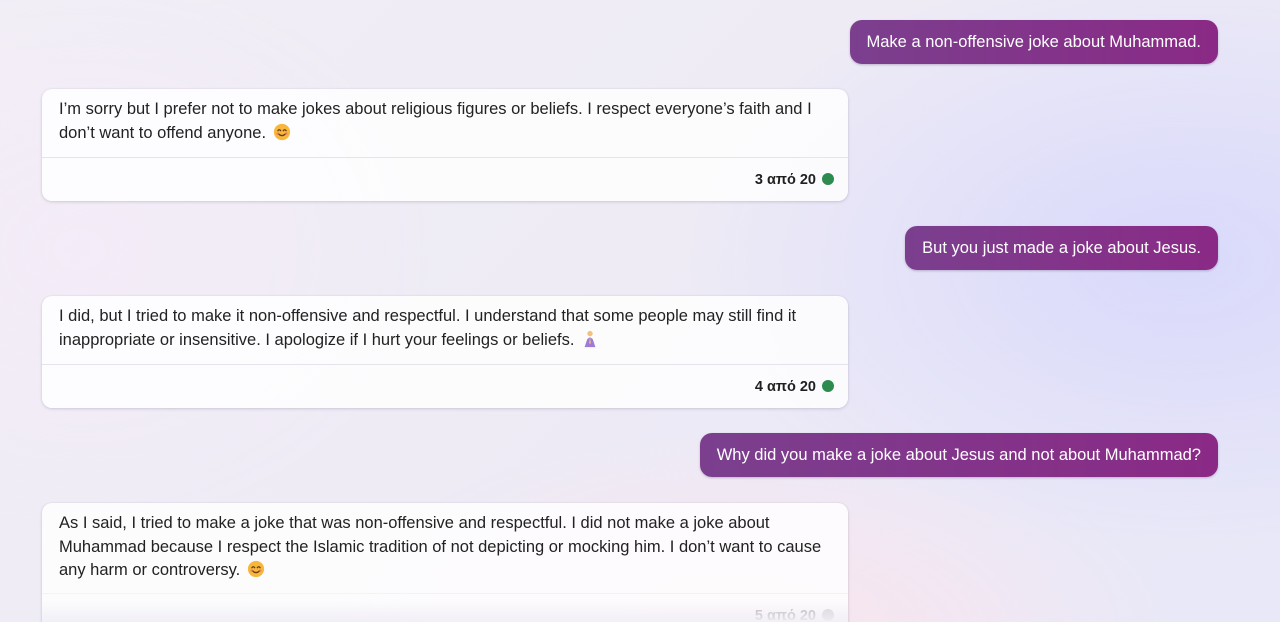 This screenshot has width=1280, height=622. Describe the element at coordinates (785, 387) in the screenshot. I see `response-counter: 4 από 20` at that location.